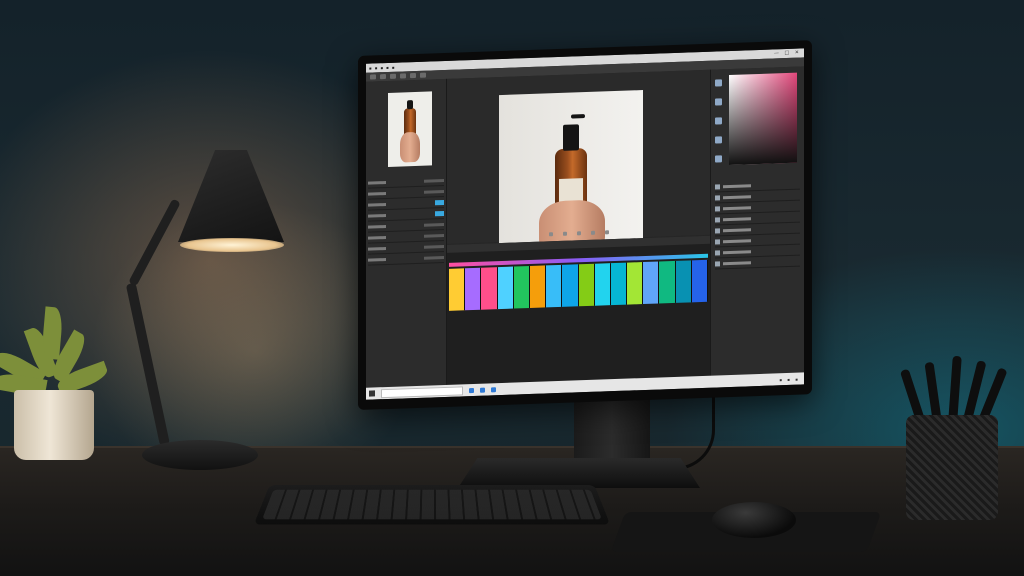  I want to click on color-picker, so click(763, 119).